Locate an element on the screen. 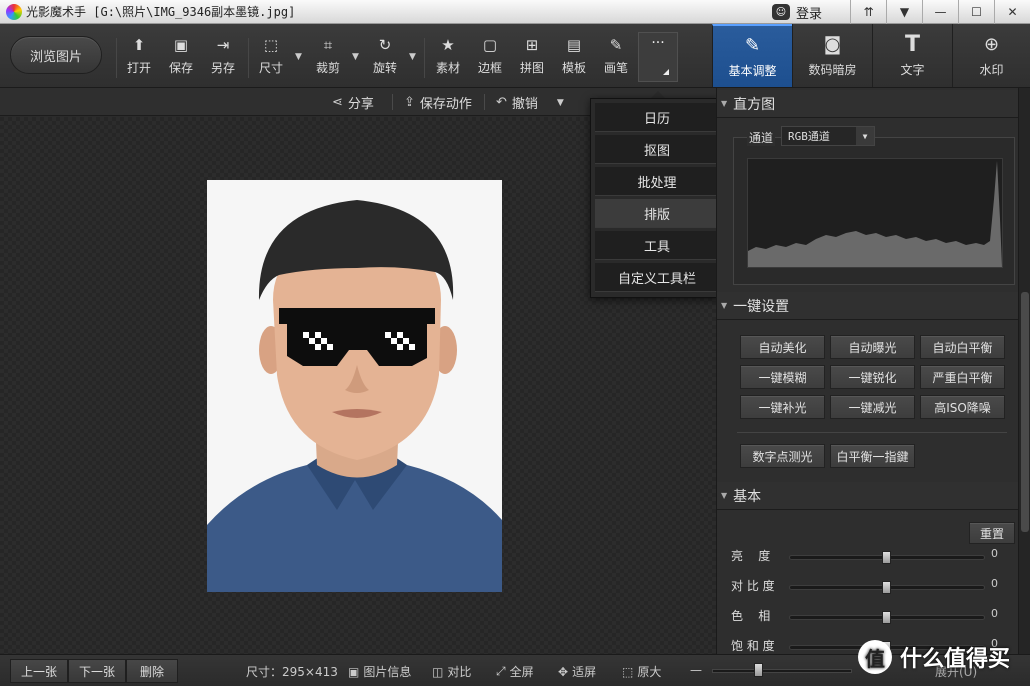 This screenshot has height=686, width=1030. auto-beautify-button: 自动美化 is located at coordinates (782, 347).